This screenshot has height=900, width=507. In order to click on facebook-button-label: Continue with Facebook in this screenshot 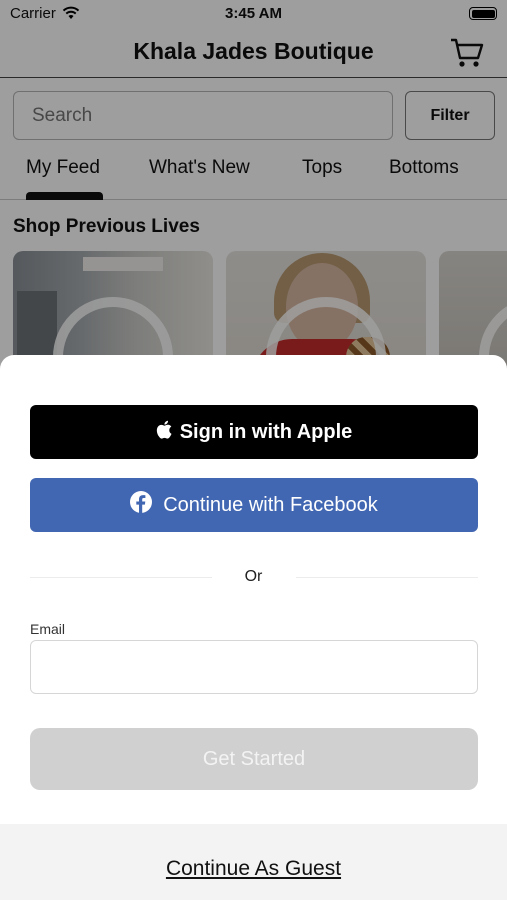, I will do `click(270, 504)`.